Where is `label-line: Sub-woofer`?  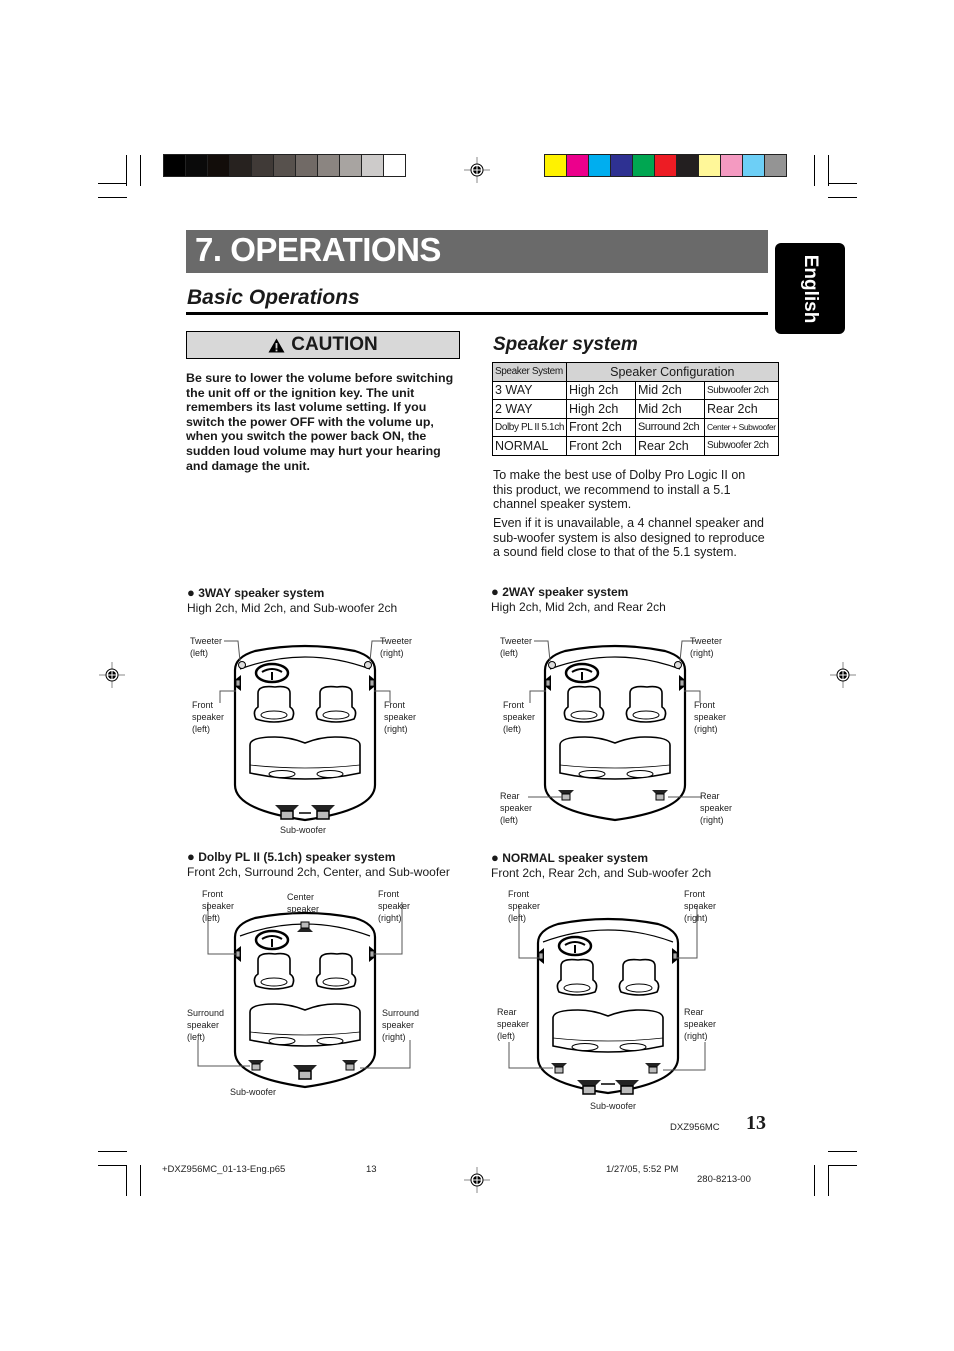
label-line: Sub-woofer is located at coordinates (613, 1106).